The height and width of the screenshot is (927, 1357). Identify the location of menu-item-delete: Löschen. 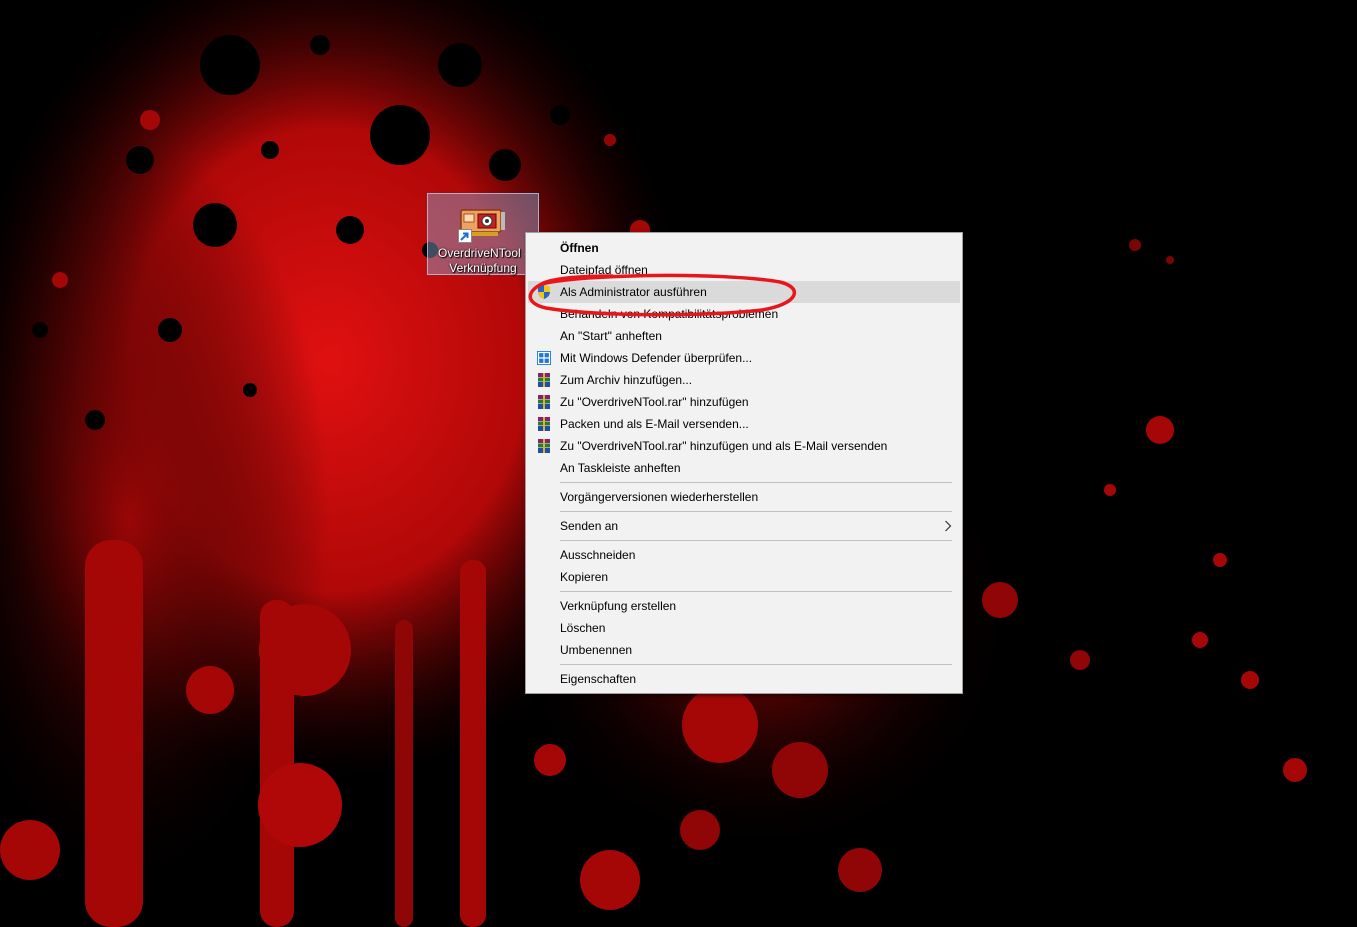
(744, 628).